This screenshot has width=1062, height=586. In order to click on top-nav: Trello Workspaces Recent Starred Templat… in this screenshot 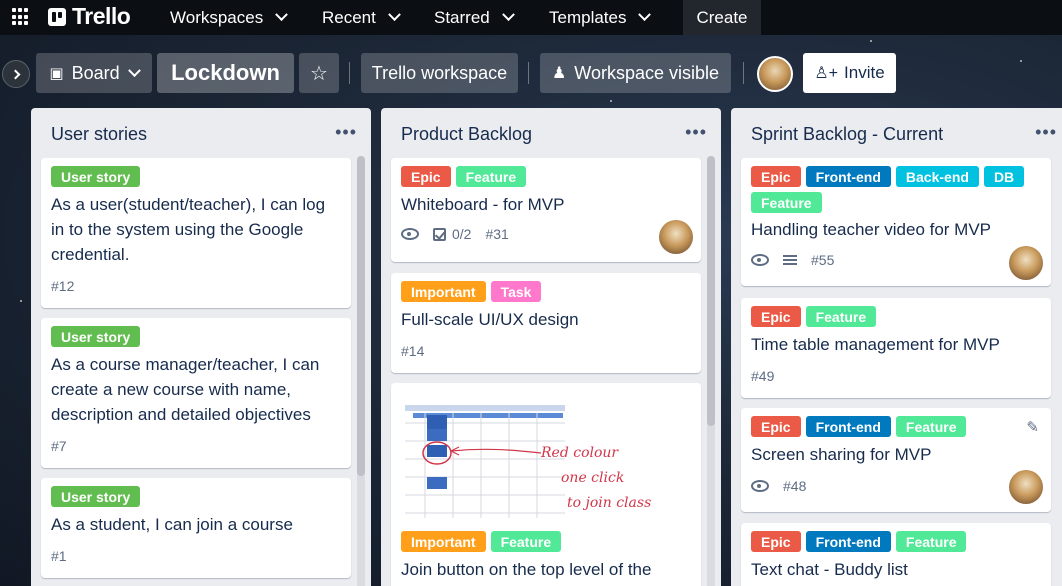, I will do `click(531, 17)`.